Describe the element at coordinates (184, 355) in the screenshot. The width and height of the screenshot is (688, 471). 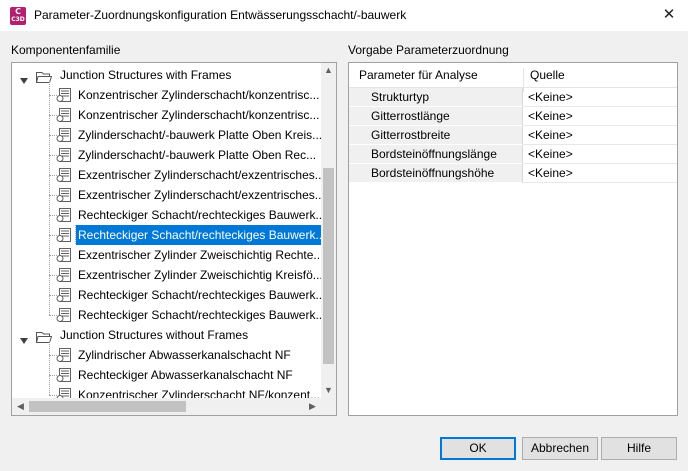
I see `tree-item-label: Zylindrischer Abwasserkanalschacht NF` at that location.